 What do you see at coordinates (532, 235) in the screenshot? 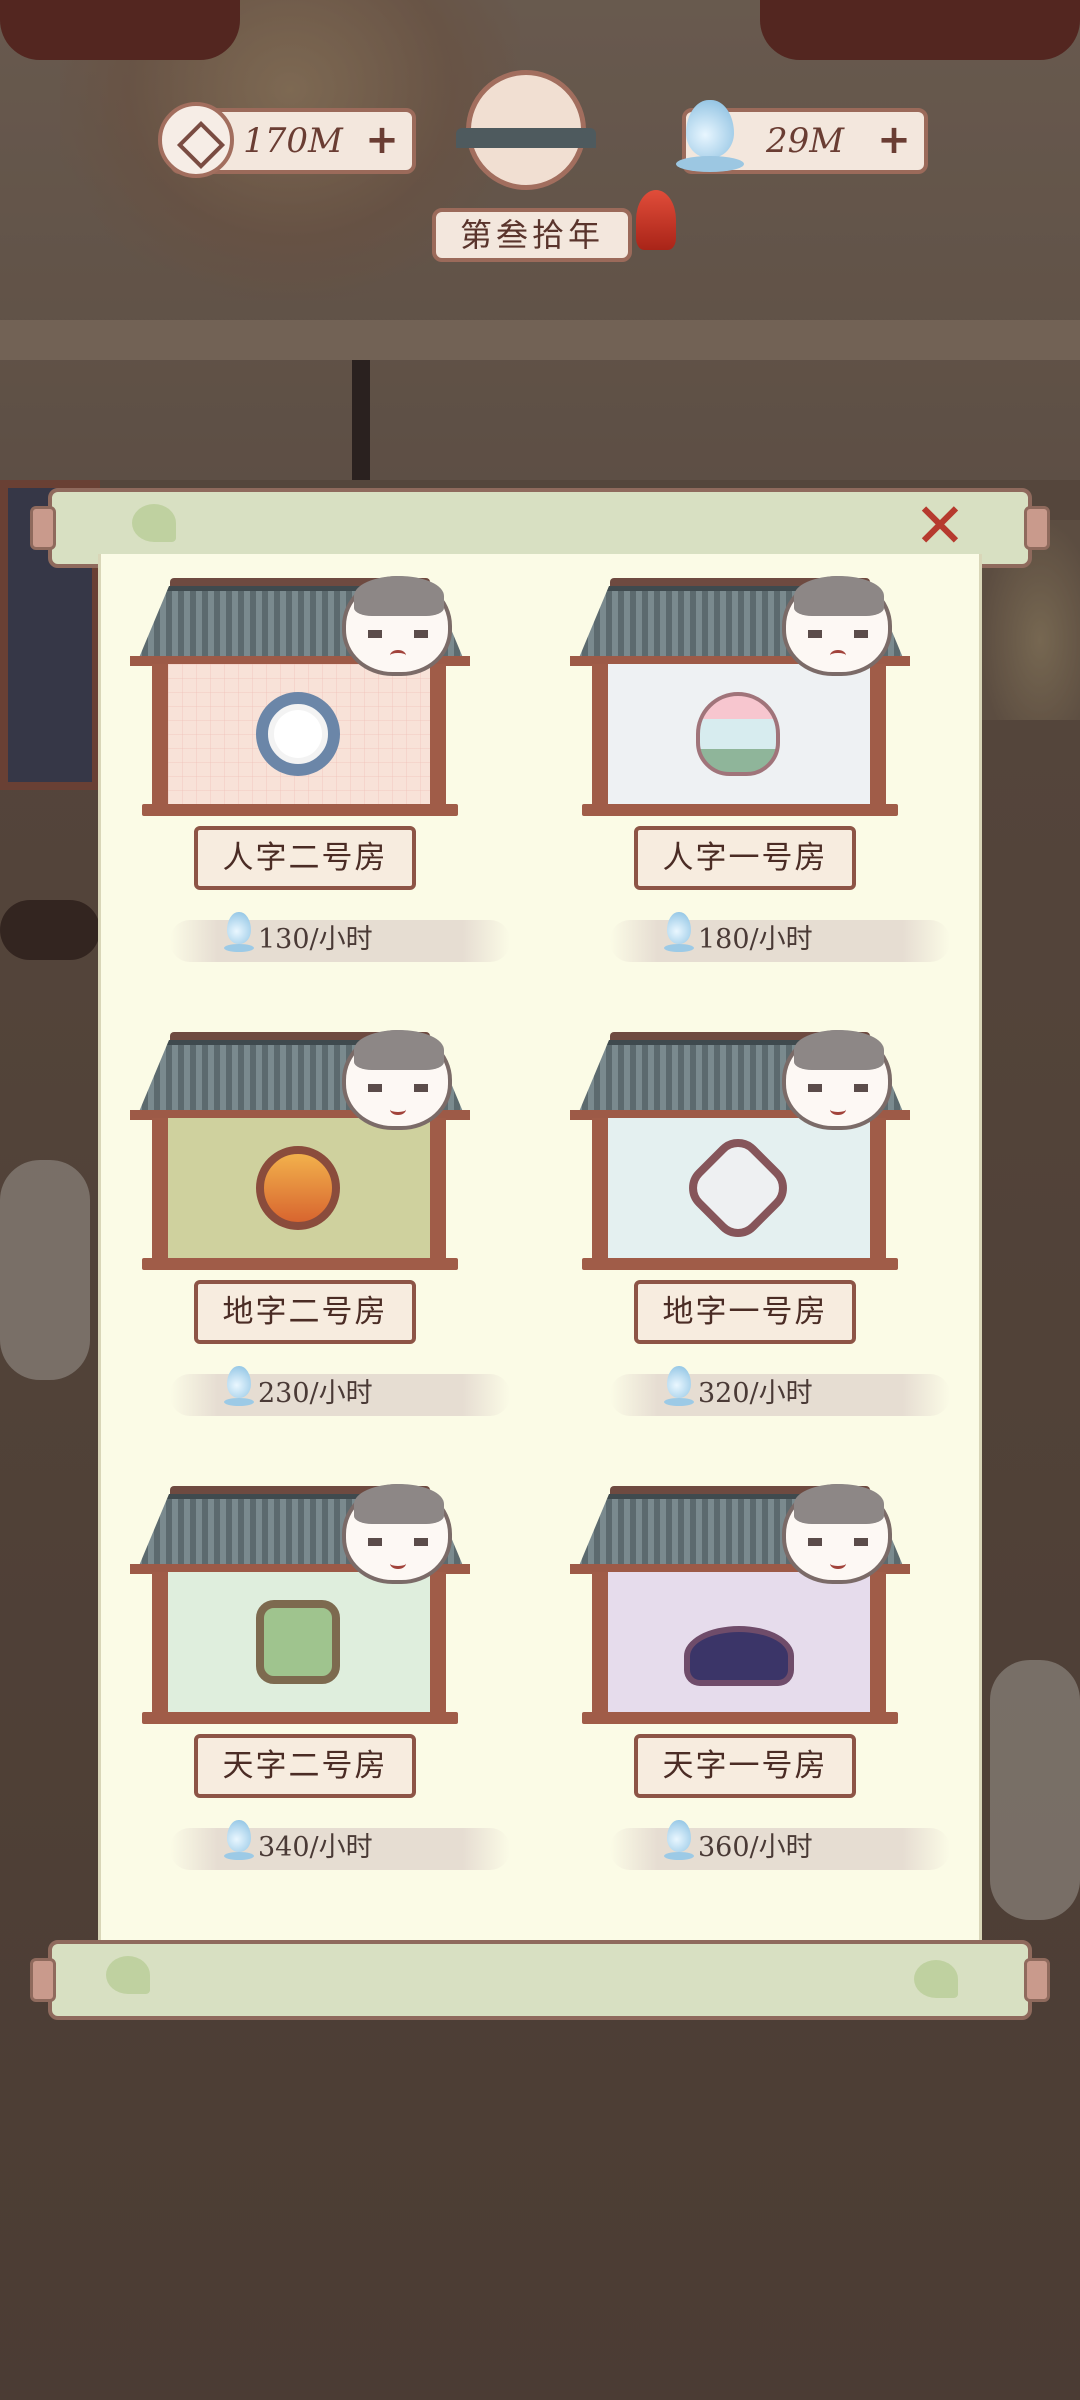
I see `year-label: 第叁拾年` at bounding box center [532, 235].